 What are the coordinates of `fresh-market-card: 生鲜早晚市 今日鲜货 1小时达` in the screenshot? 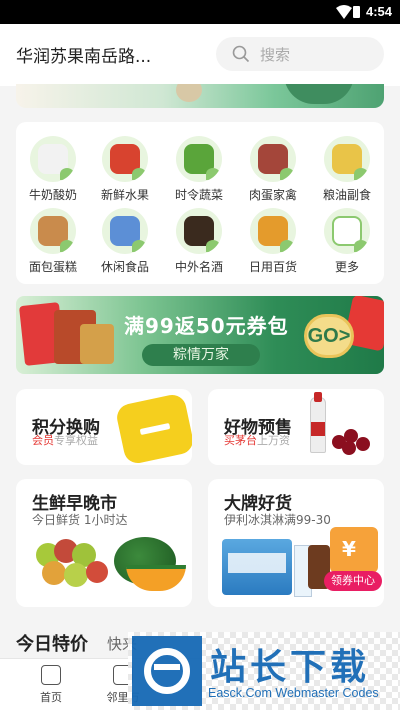 It's located at (104, 543).